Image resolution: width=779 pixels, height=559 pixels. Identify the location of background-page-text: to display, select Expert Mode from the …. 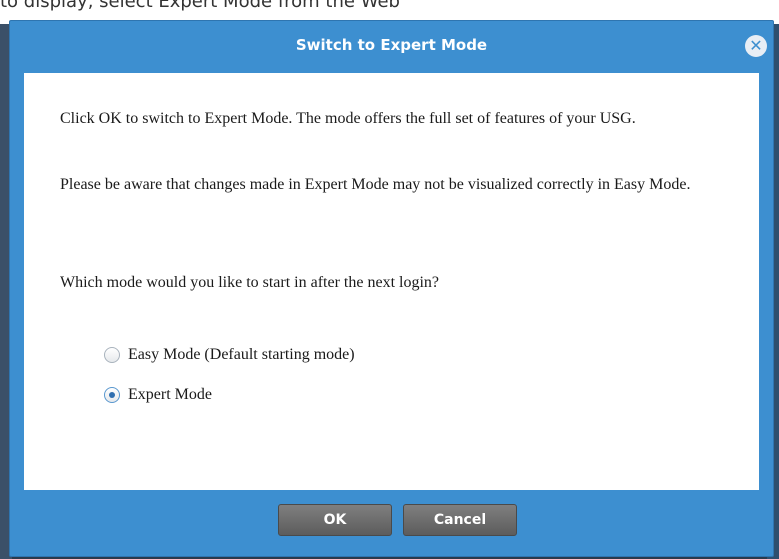
(200, 6).